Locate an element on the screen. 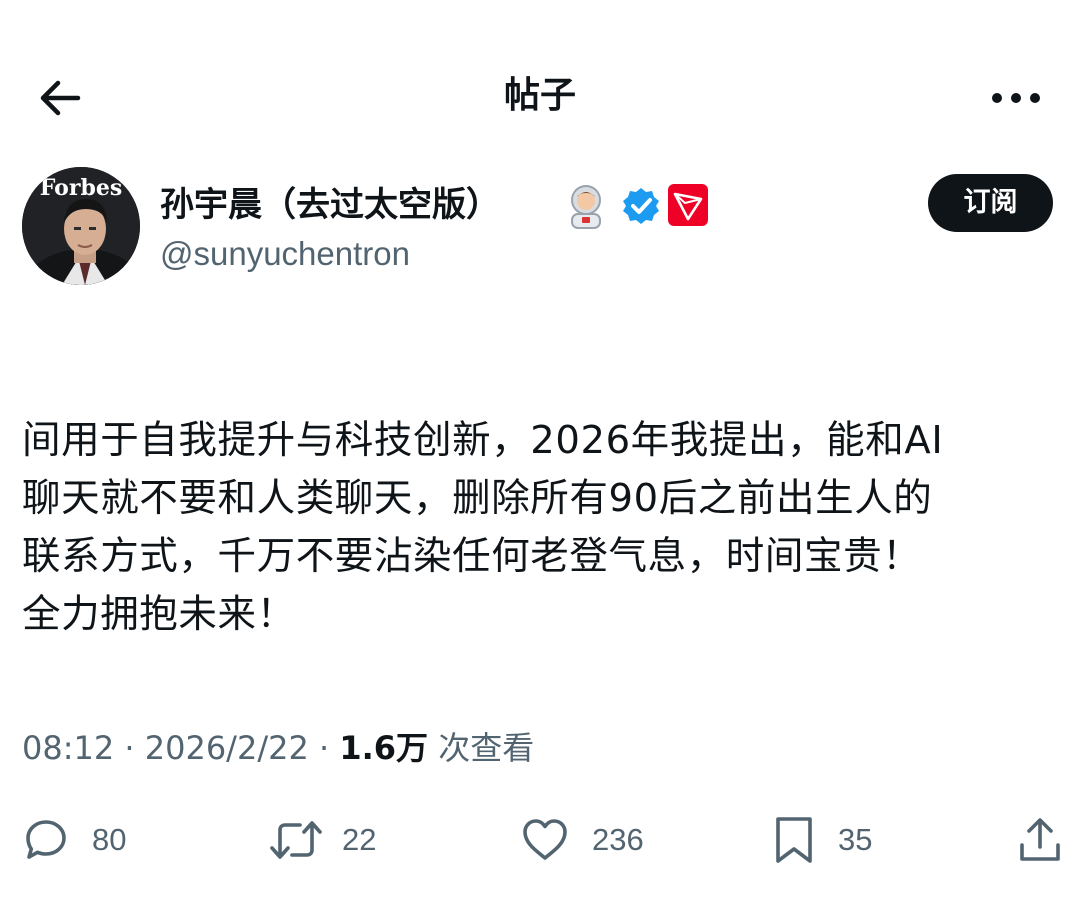 The image size is (1080, 897). share-icon is located at coordinates (1040, 839).